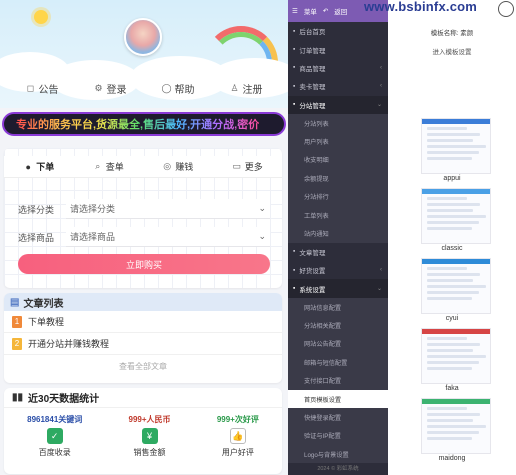 This screenshot has width=516, height=475. I want to click on menu-icon: ☰, so click(295, 11).